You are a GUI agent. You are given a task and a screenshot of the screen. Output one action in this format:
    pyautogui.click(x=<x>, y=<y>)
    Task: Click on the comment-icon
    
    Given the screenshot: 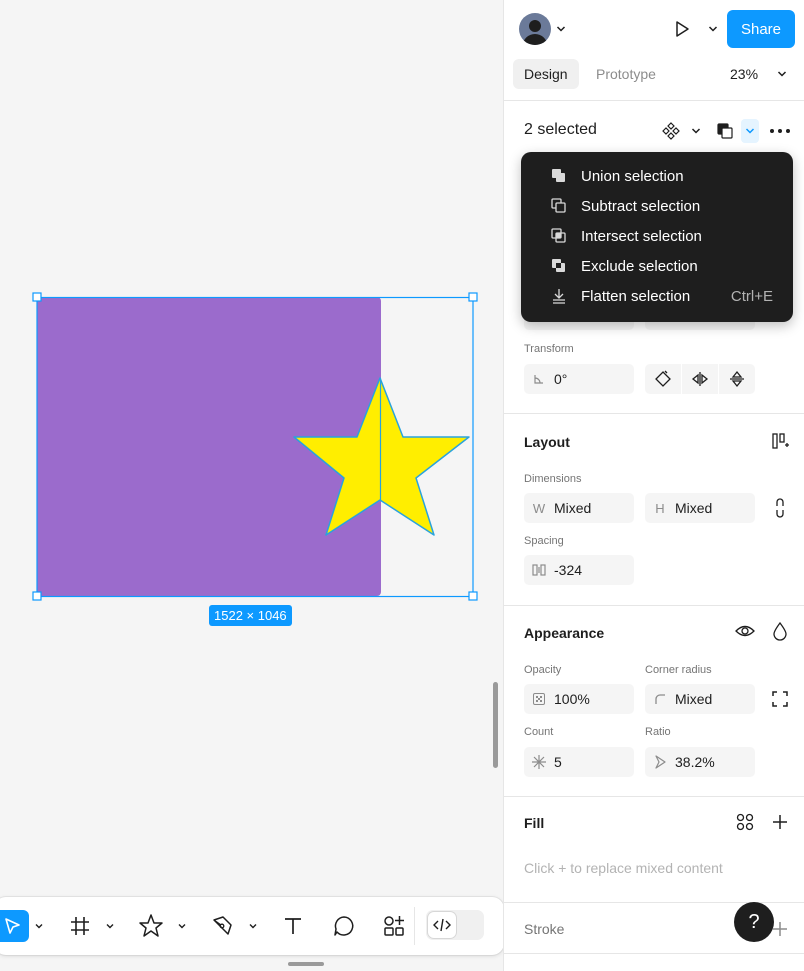 What is the action you would take?
    pyautogui.click(x=344, y=926)
    